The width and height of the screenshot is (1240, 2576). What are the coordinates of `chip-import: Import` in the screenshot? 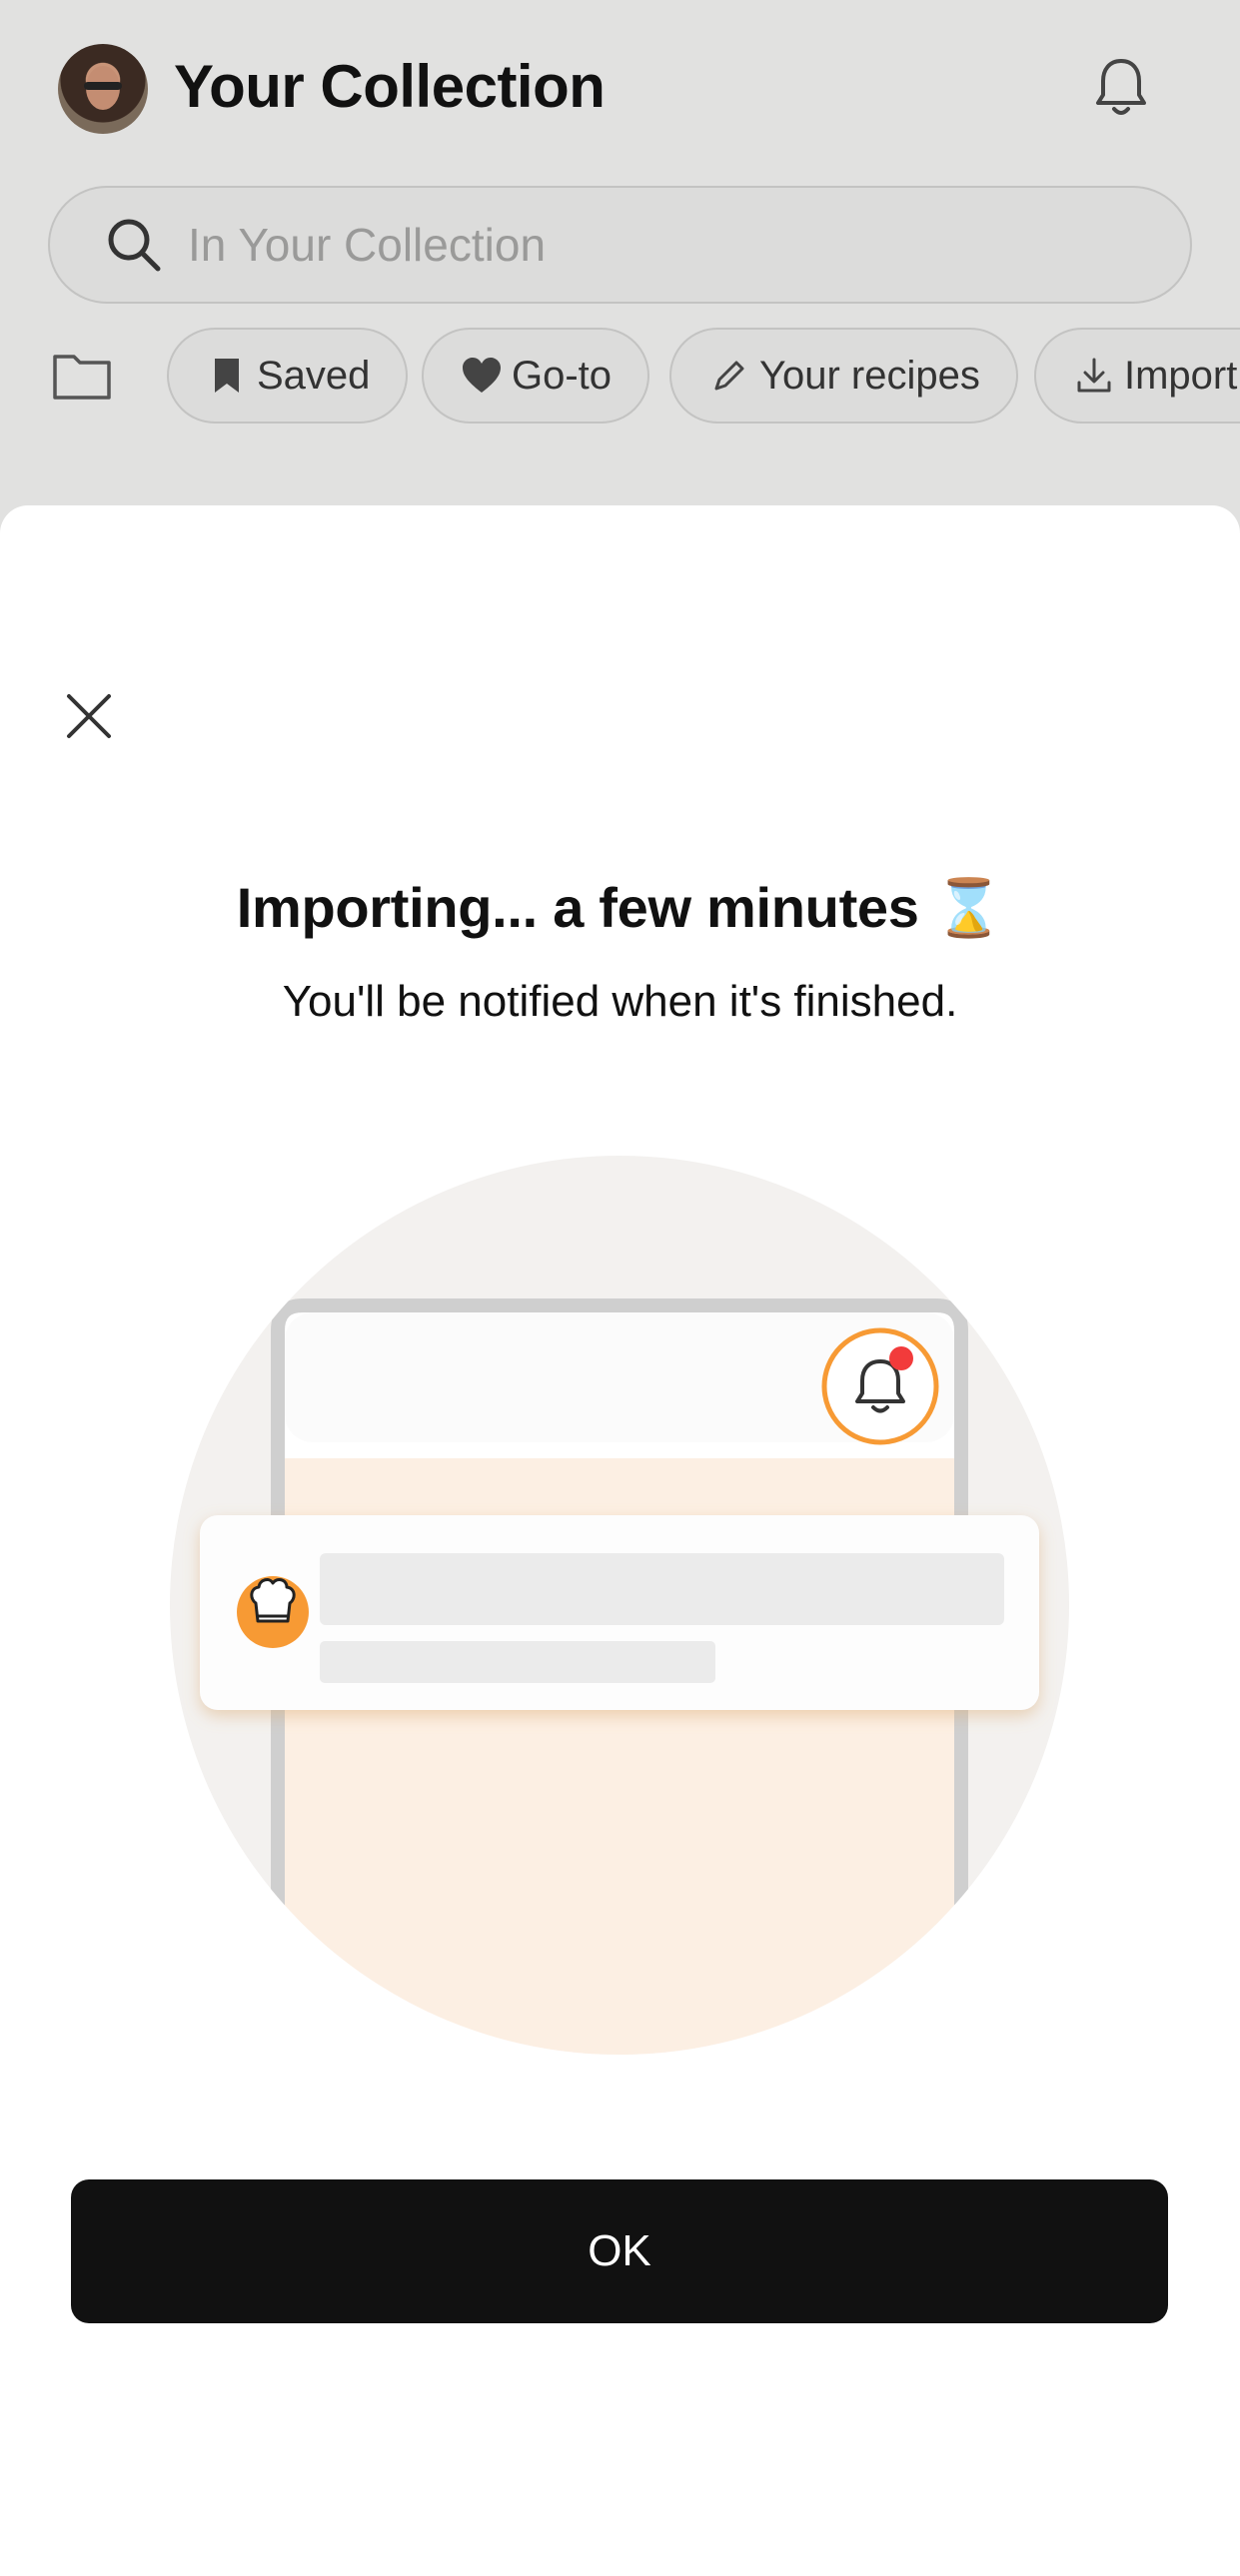 It's located at (1137, 376).